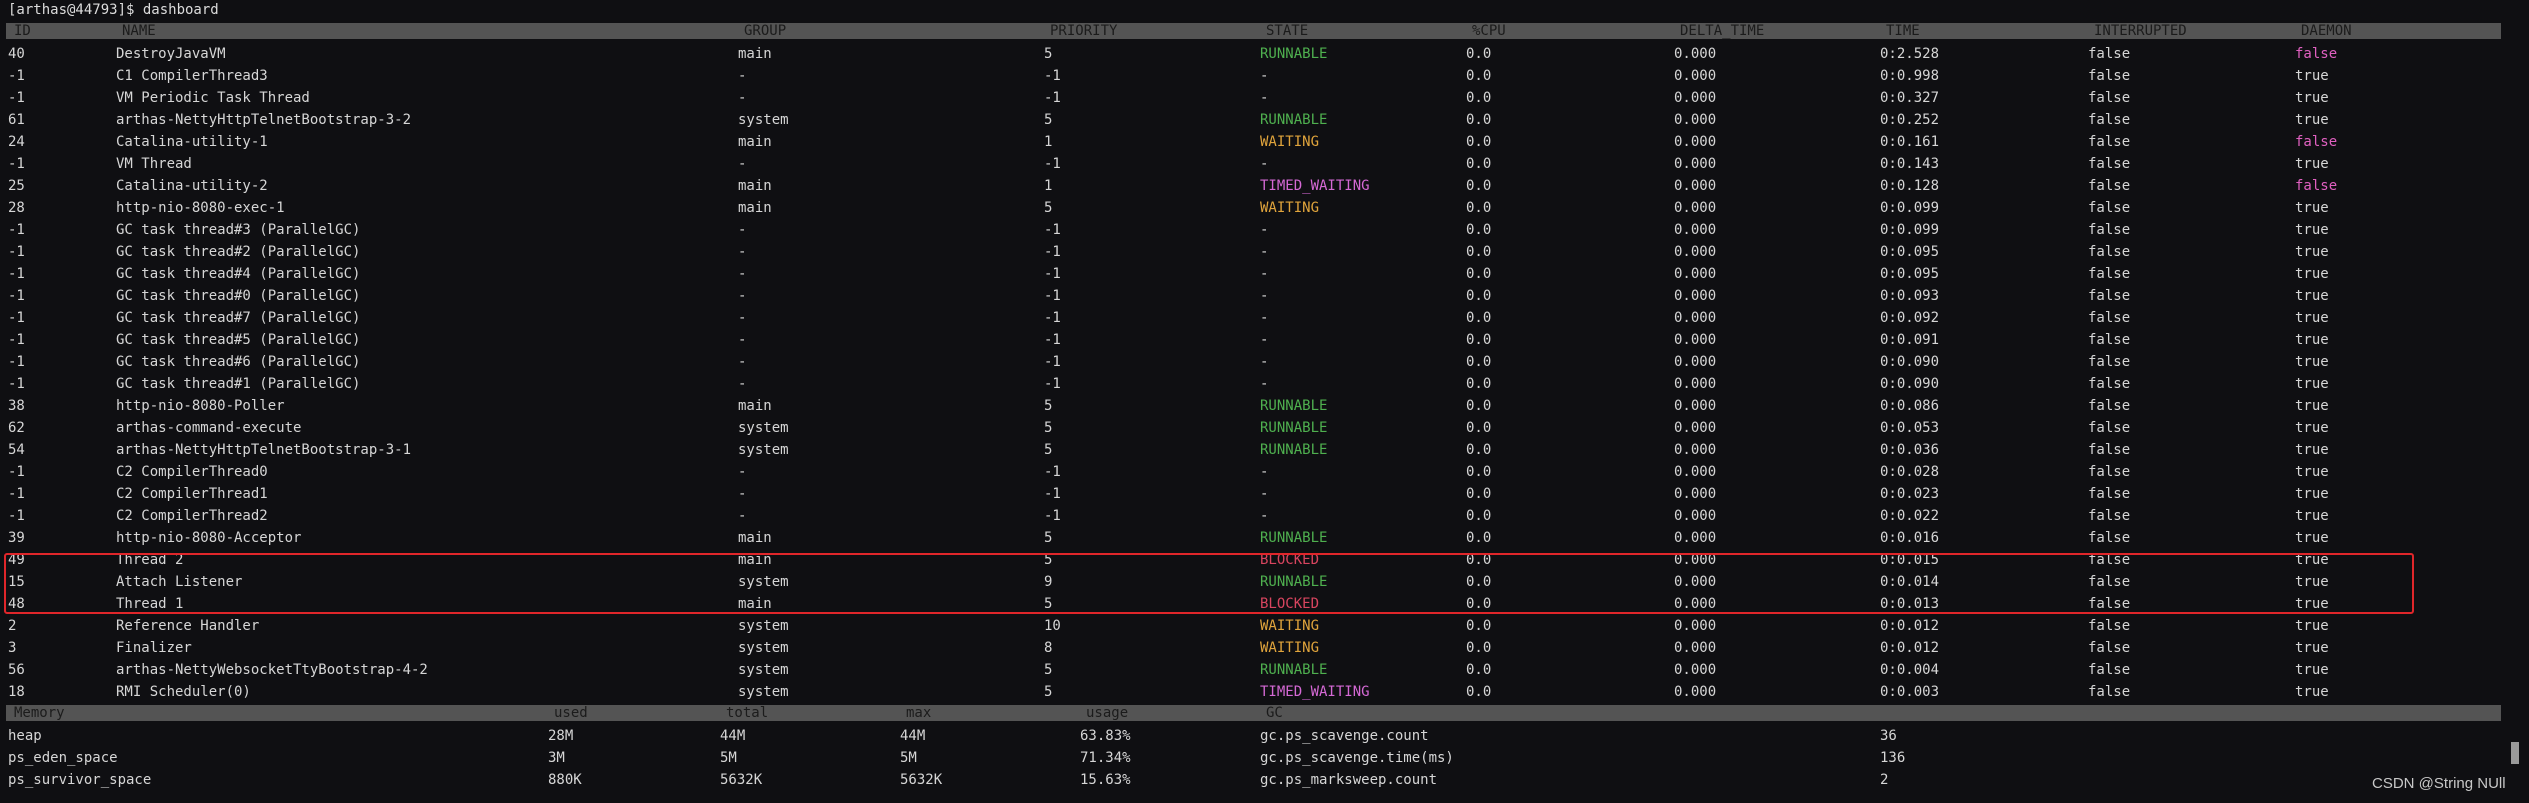 The width and height of the screenshot is (2529, 803). I want to click on thread-name: Reference Handler, so click(188, 626).